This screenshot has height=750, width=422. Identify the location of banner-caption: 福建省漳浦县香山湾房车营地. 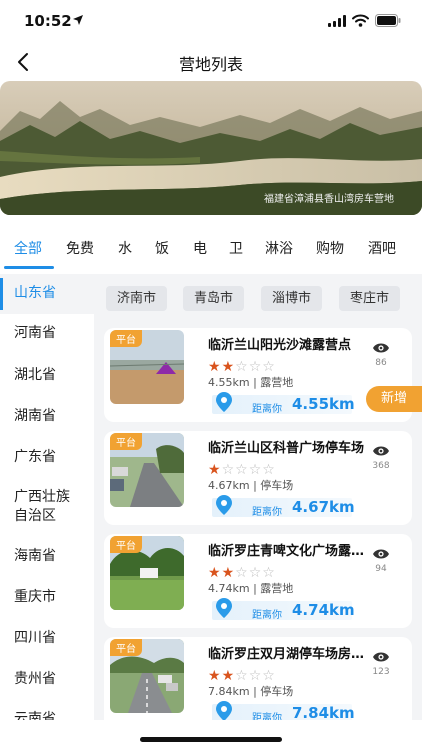
(329, 199).